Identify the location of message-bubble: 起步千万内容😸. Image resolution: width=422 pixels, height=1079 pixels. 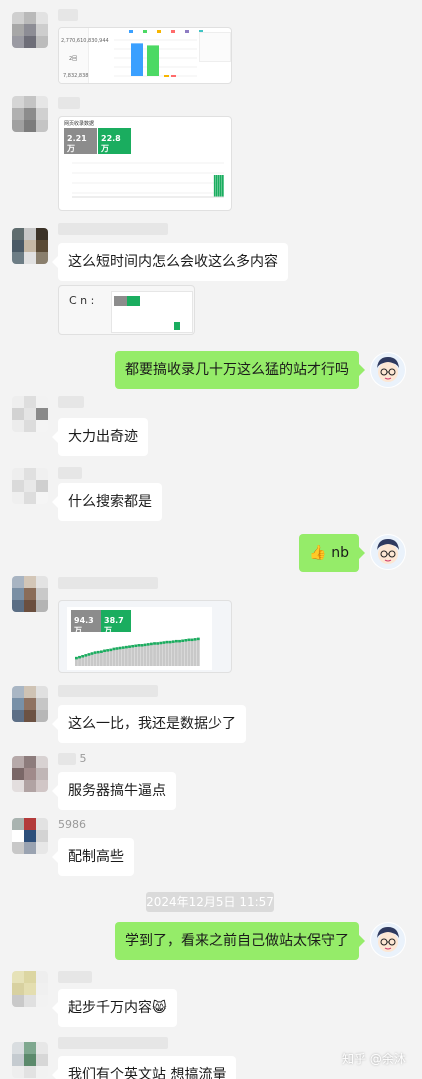
(114, 1008).